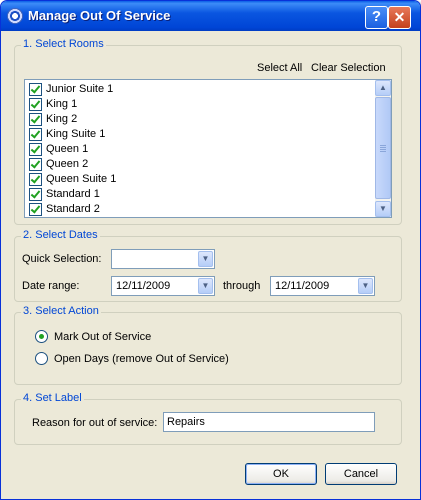 The width and height of the screenshot is (421, 500). What do you see at coordinates (383, 209) in the screenshot?
I see `scroll-down-icon: ▼` at bounding box center [383, 209].